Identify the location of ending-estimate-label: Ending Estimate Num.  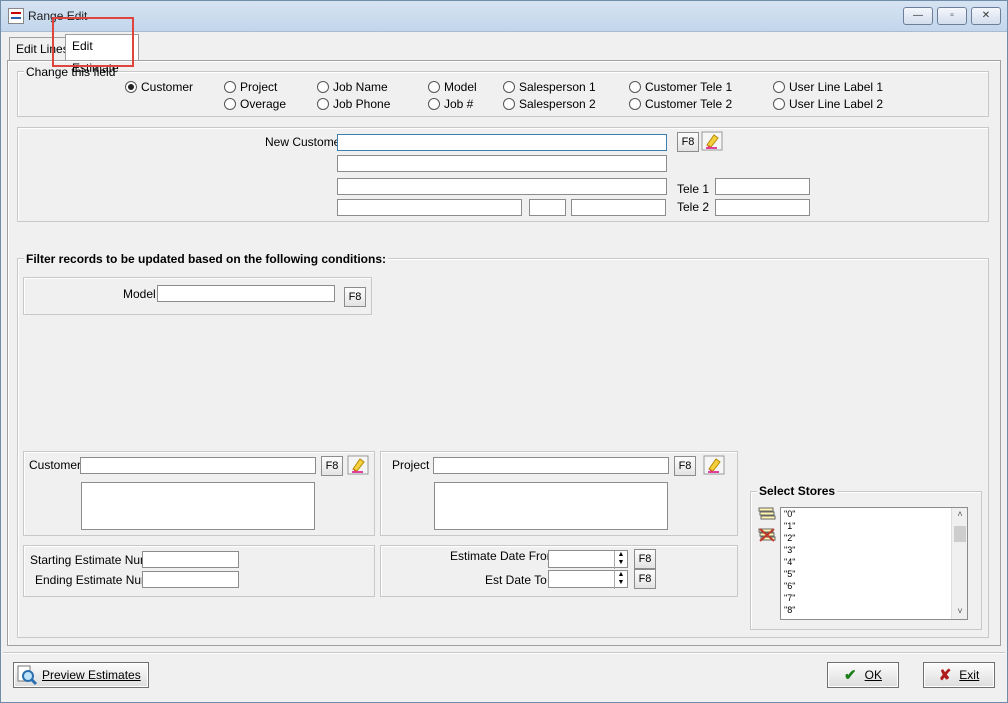
(93, 580).